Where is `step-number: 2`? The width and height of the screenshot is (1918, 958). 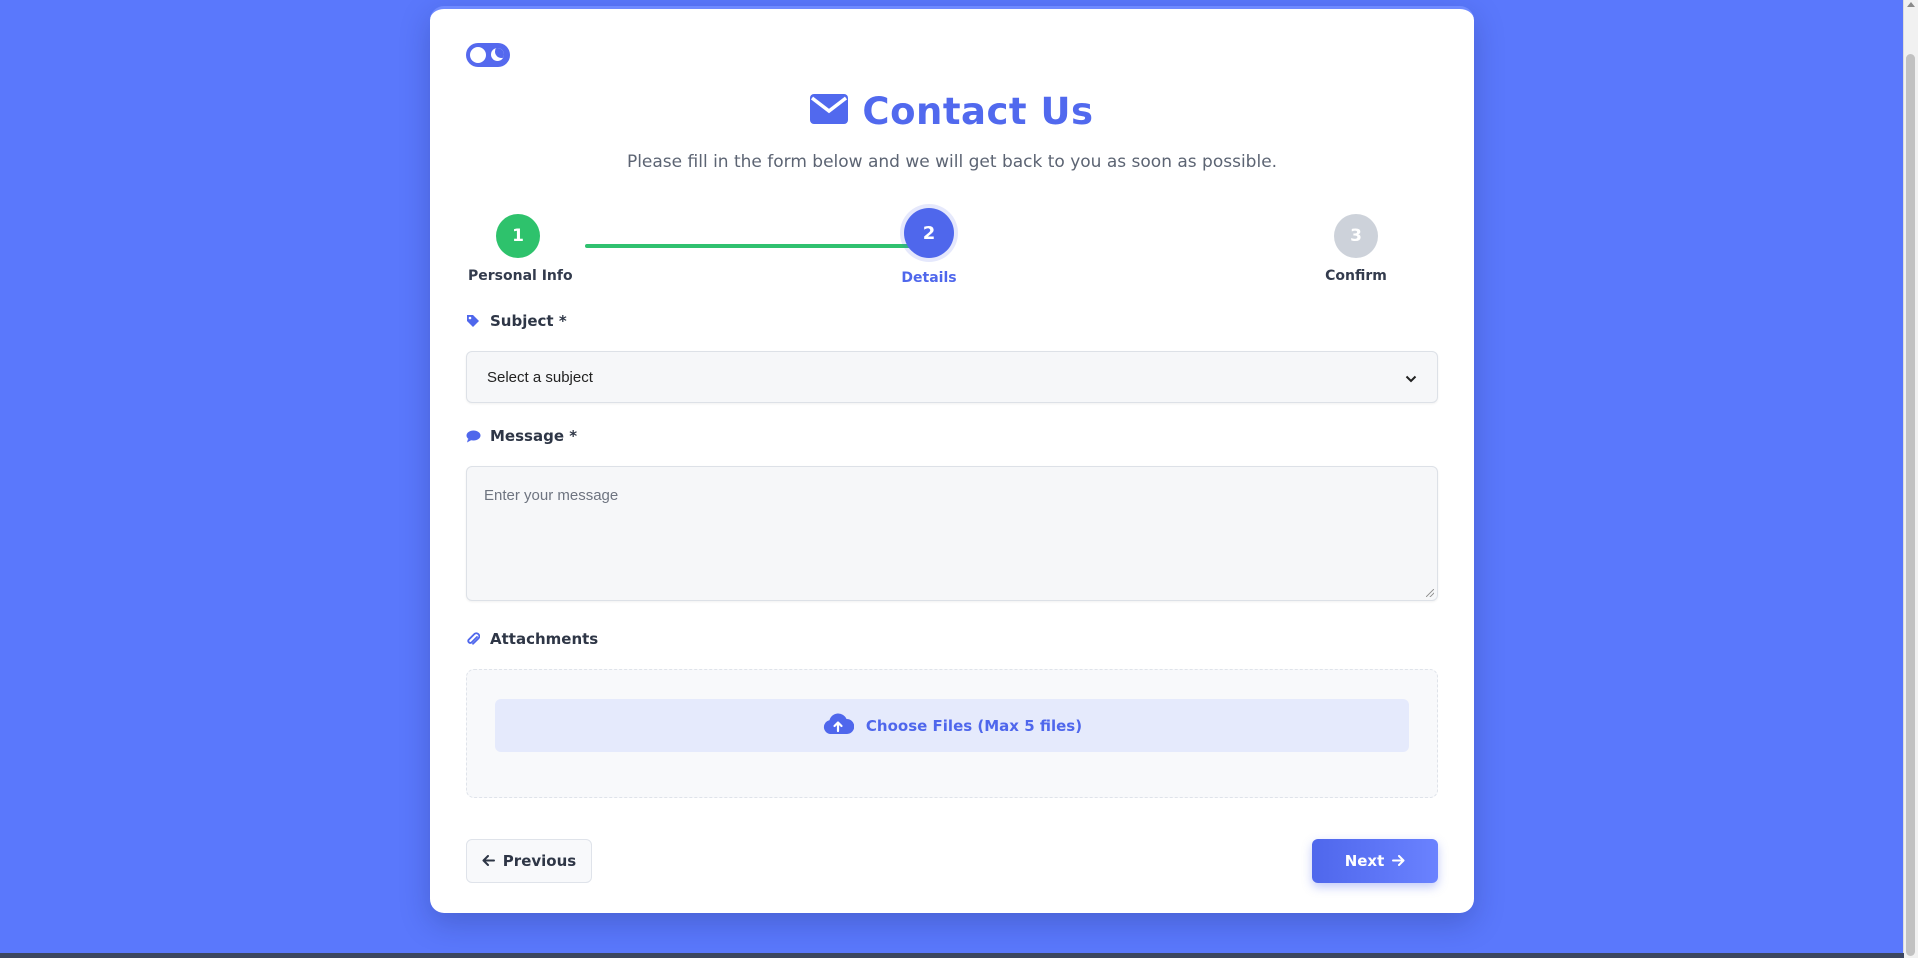 step-number: 2 is located at coordinates (929, 233).